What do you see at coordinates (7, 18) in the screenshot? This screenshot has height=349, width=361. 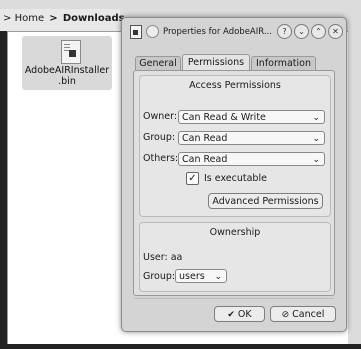 I see `breadcrumb-arrow-icon: >` at bounding box center [7, 18].